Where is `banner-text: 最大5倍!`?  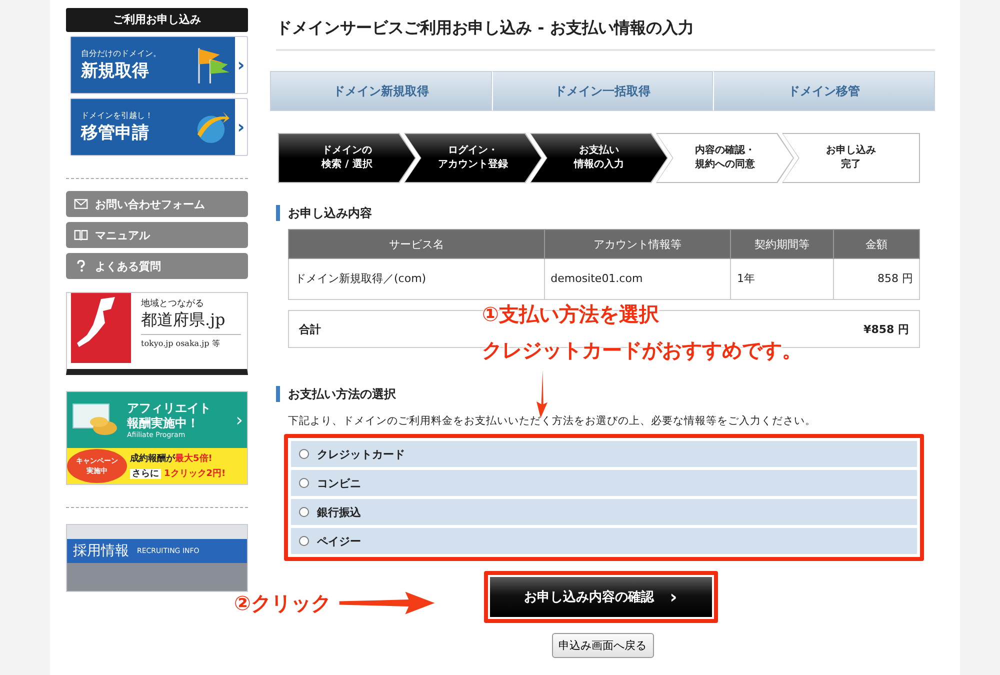
banner-text: 最大5倍! is located at coordinates (193, 459).